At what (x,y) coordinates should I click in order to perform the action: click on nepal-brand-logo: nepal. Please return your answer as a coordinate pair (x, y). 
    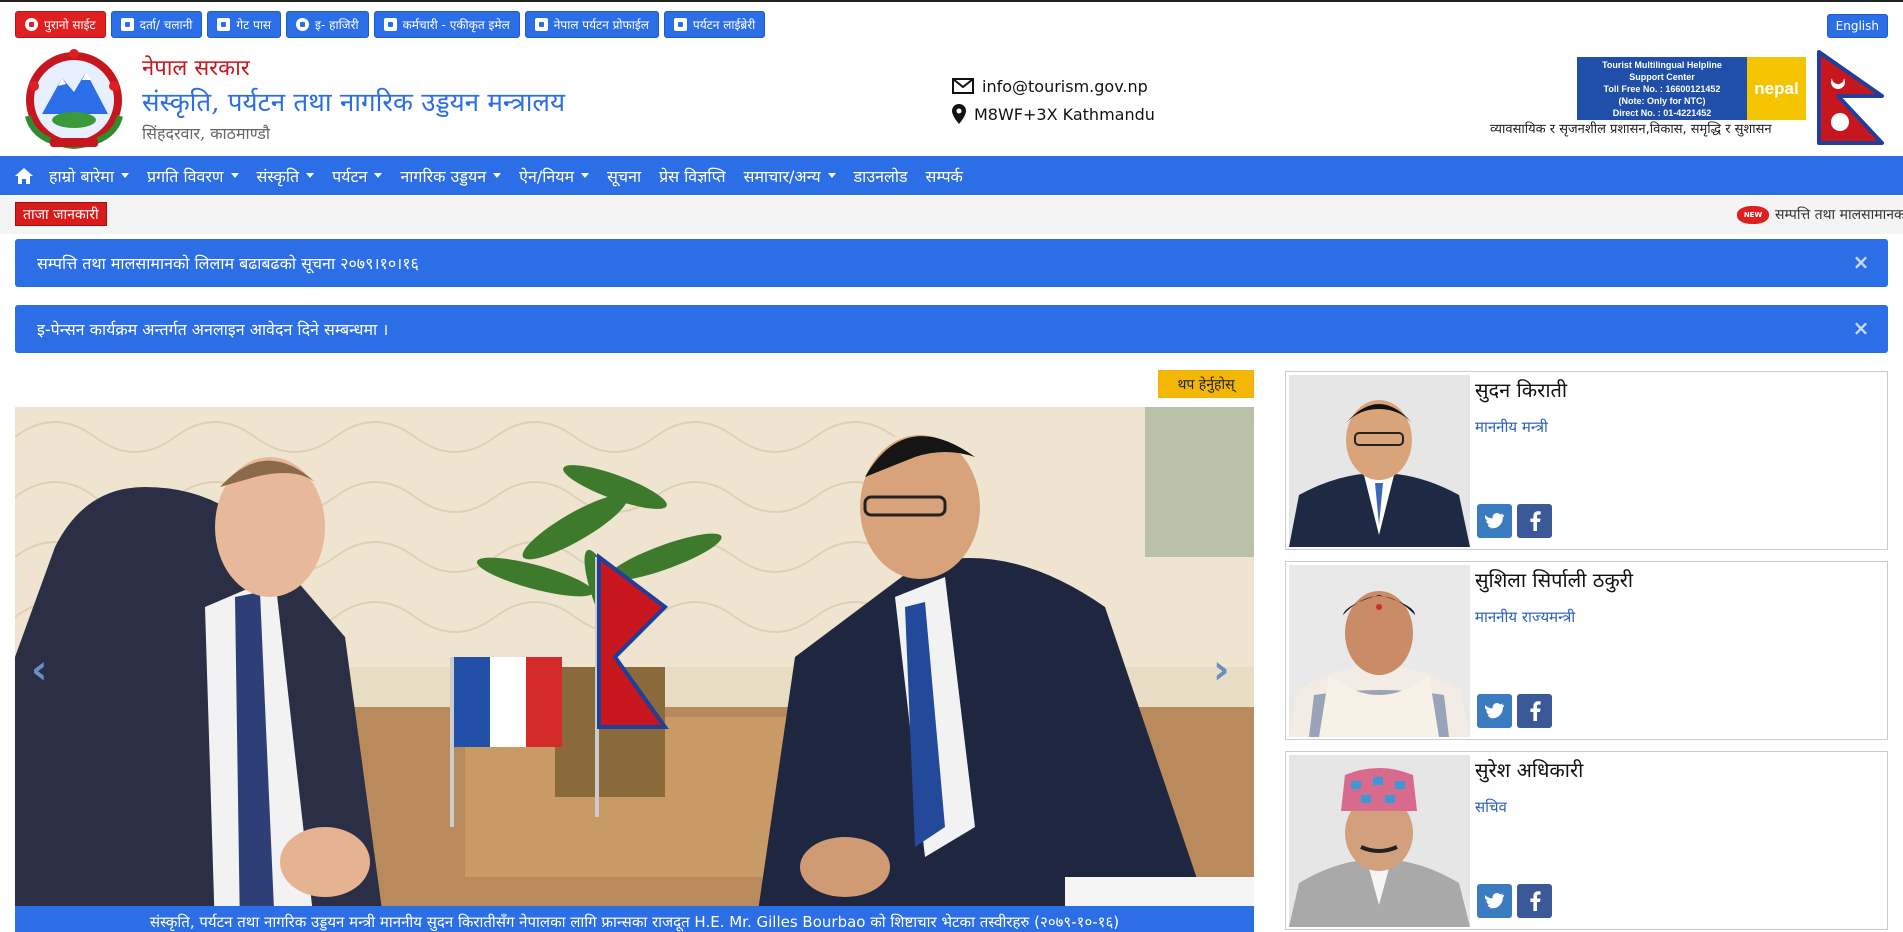
    Looking at the image, I should click on (1776, 88).